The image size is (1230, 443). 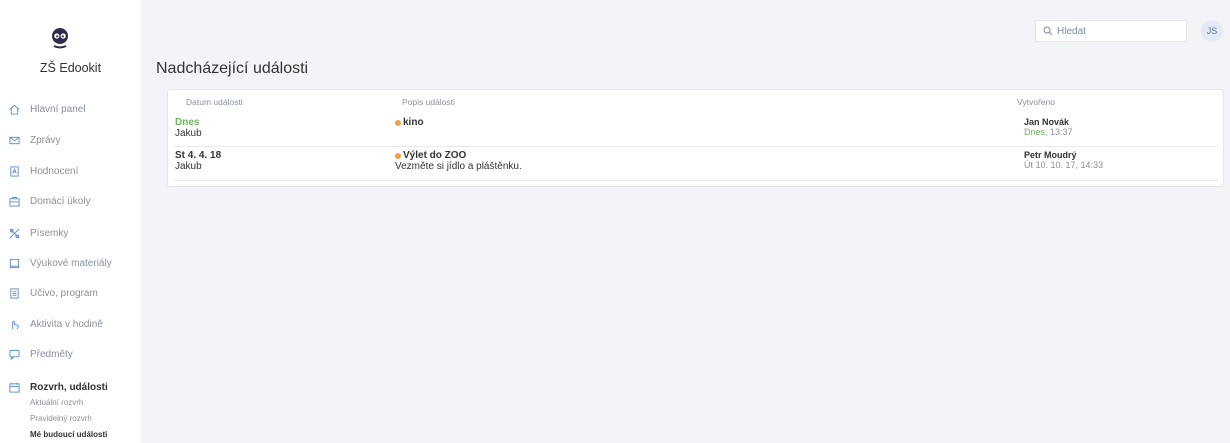 What do you see at coordinates (1048, 132) in the screenshot?
I see `event-created: Dnes, 13:37` at bounding box center [1048, 132].